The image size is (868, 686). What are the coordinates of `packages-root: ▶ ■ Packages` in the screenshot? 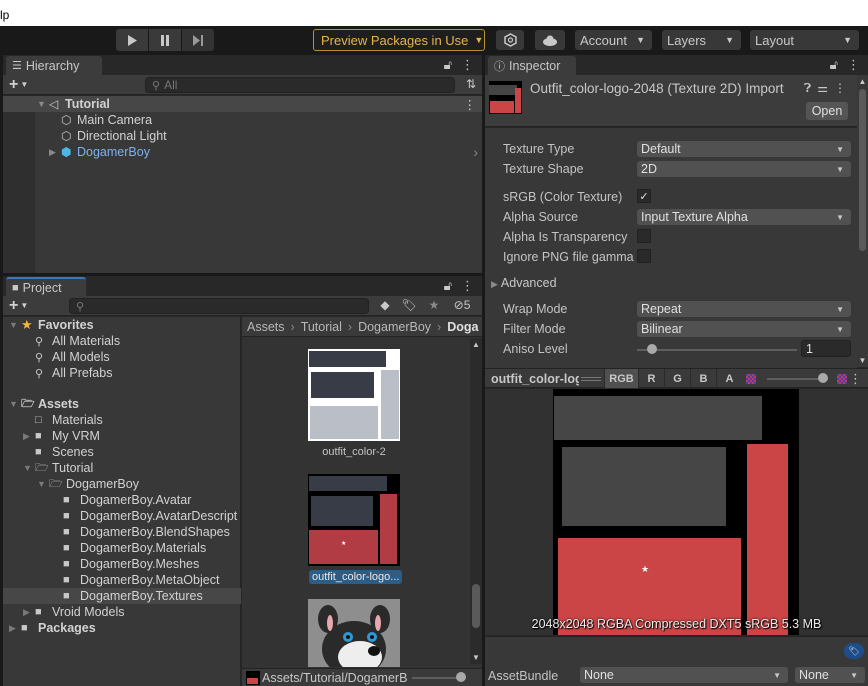 It's located at (52, 628).